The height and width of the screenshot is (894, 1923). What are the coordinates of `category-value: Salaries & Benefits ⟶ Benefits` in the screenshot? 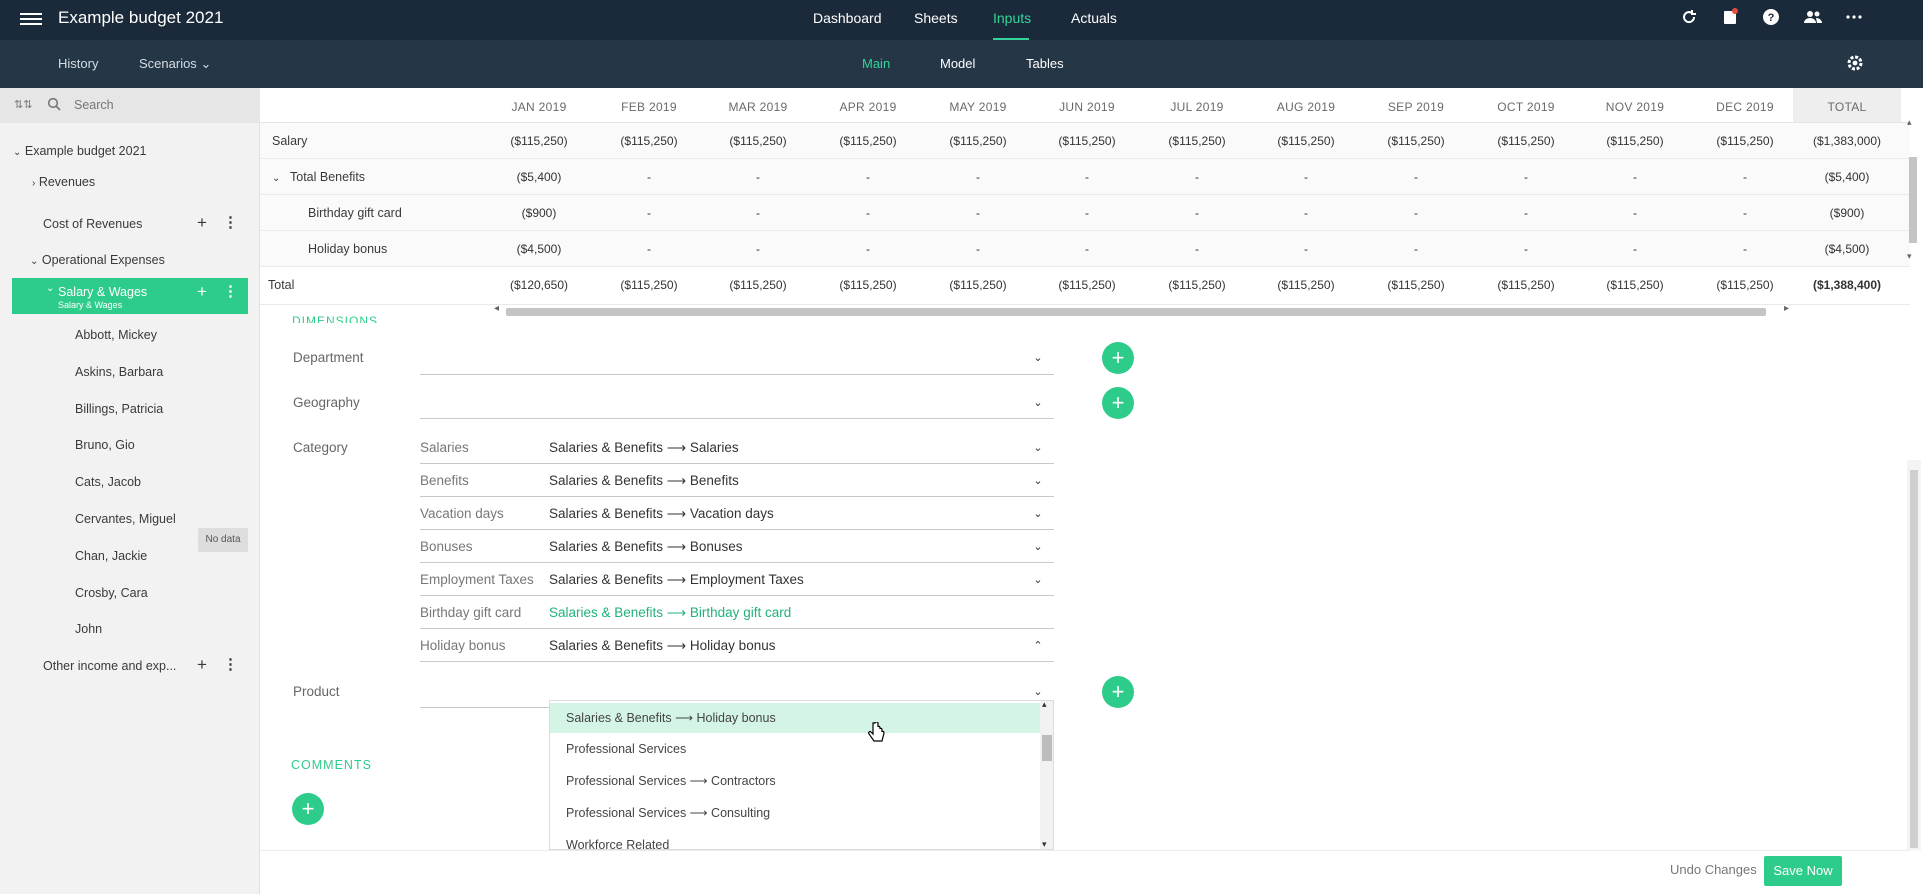 It's located at (644, 481).